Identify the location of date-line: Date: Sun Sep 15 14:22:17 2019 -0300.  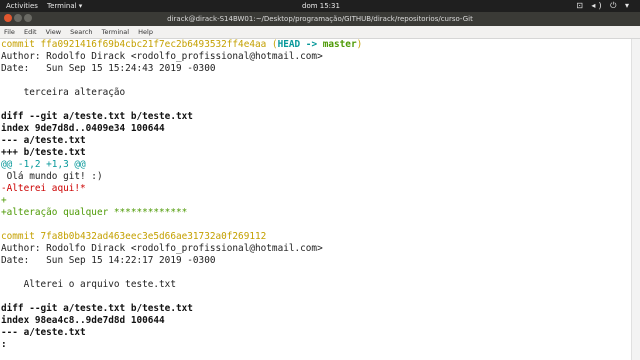
(108, 260).